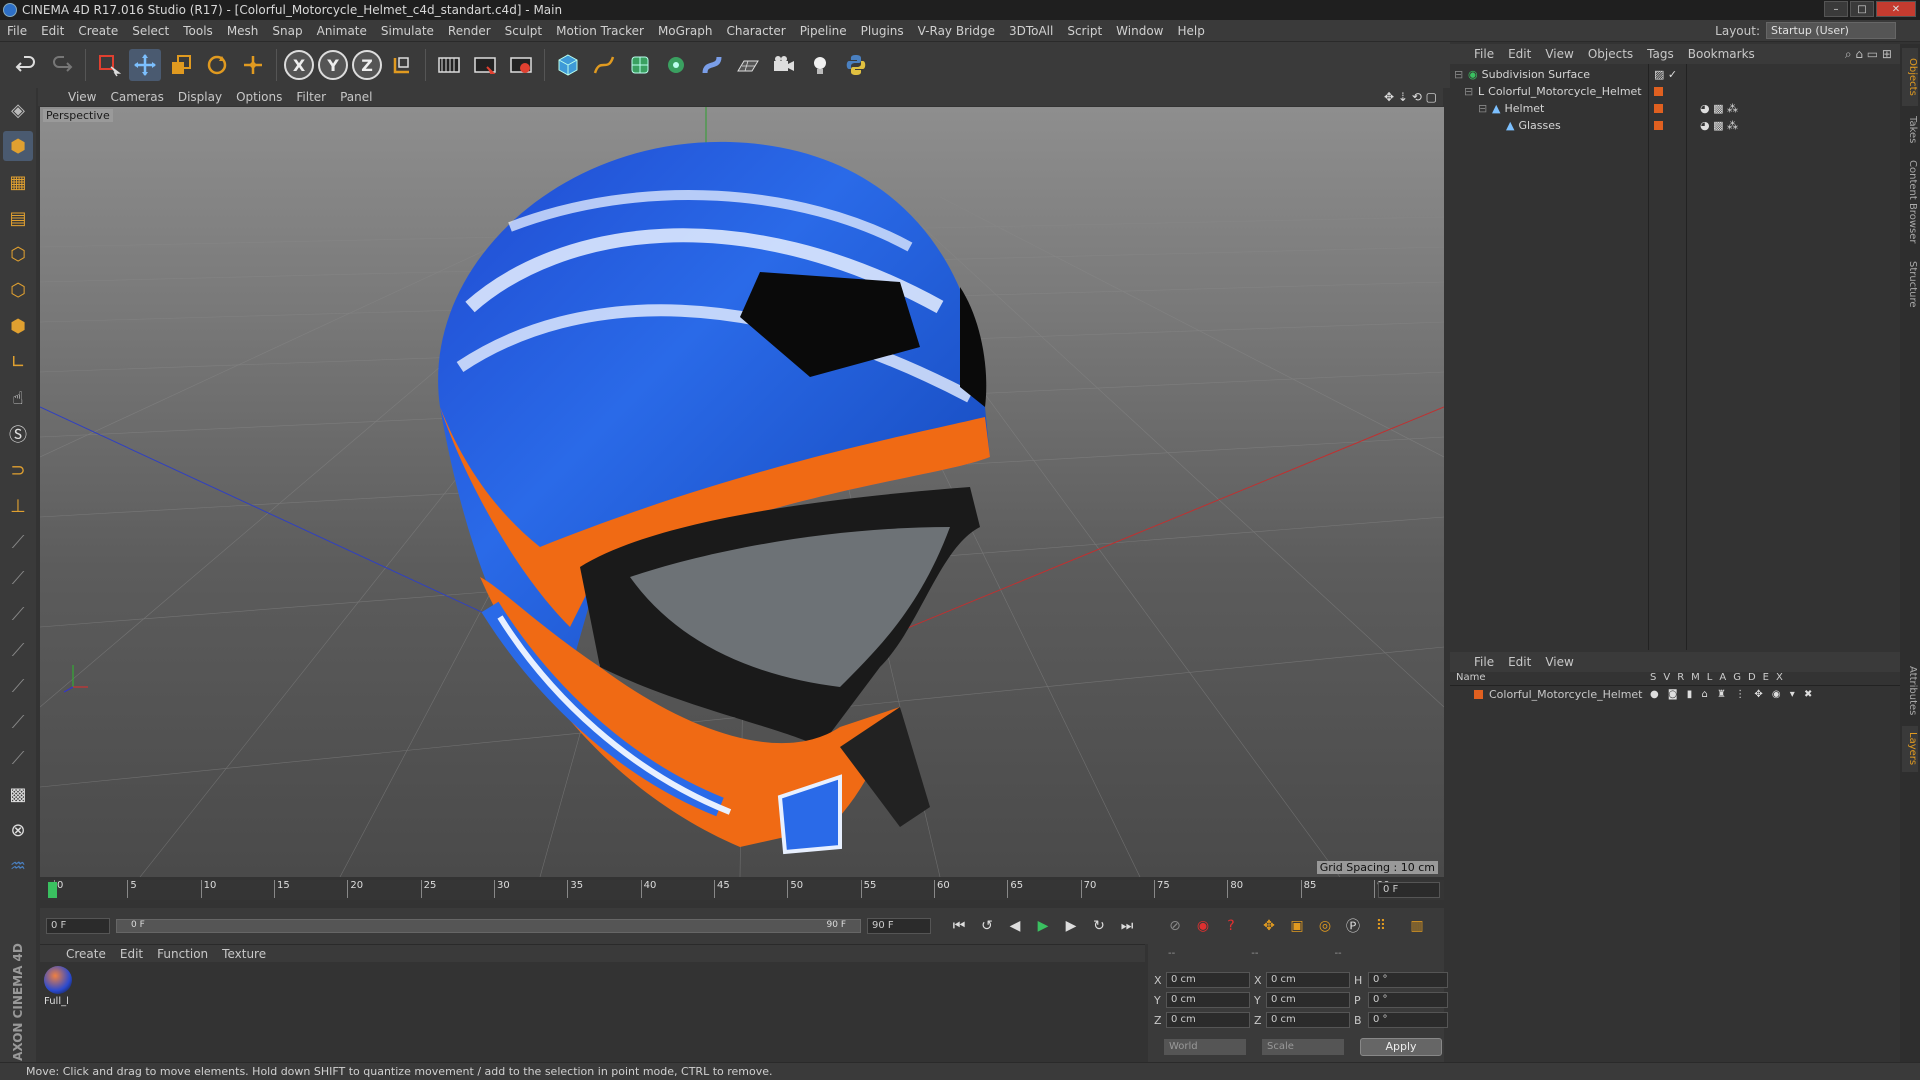  I want to click on current-frame-field: 0 F, so click(1409, 890).